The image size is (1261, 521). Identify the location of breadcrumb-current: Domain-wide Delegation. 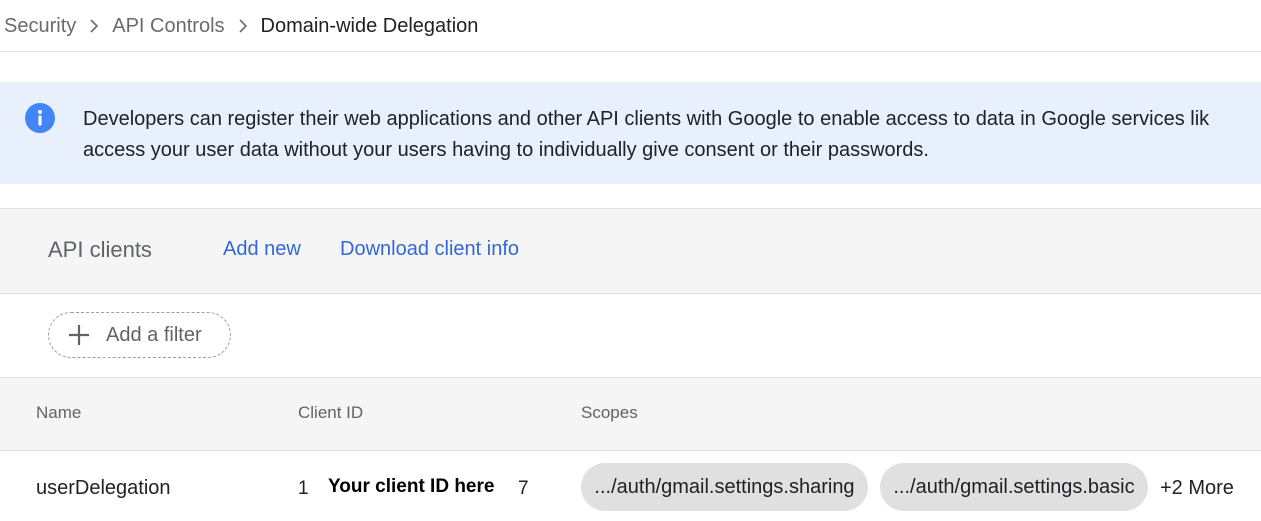
(369, 25).